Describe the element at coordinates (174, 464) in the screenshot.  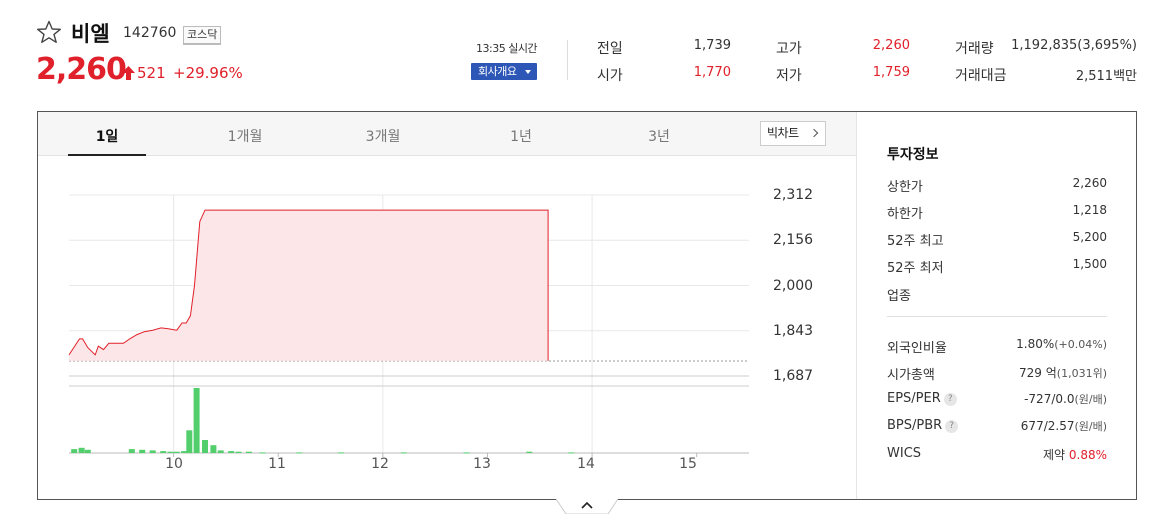
I see `x-tick: 10` at that location.